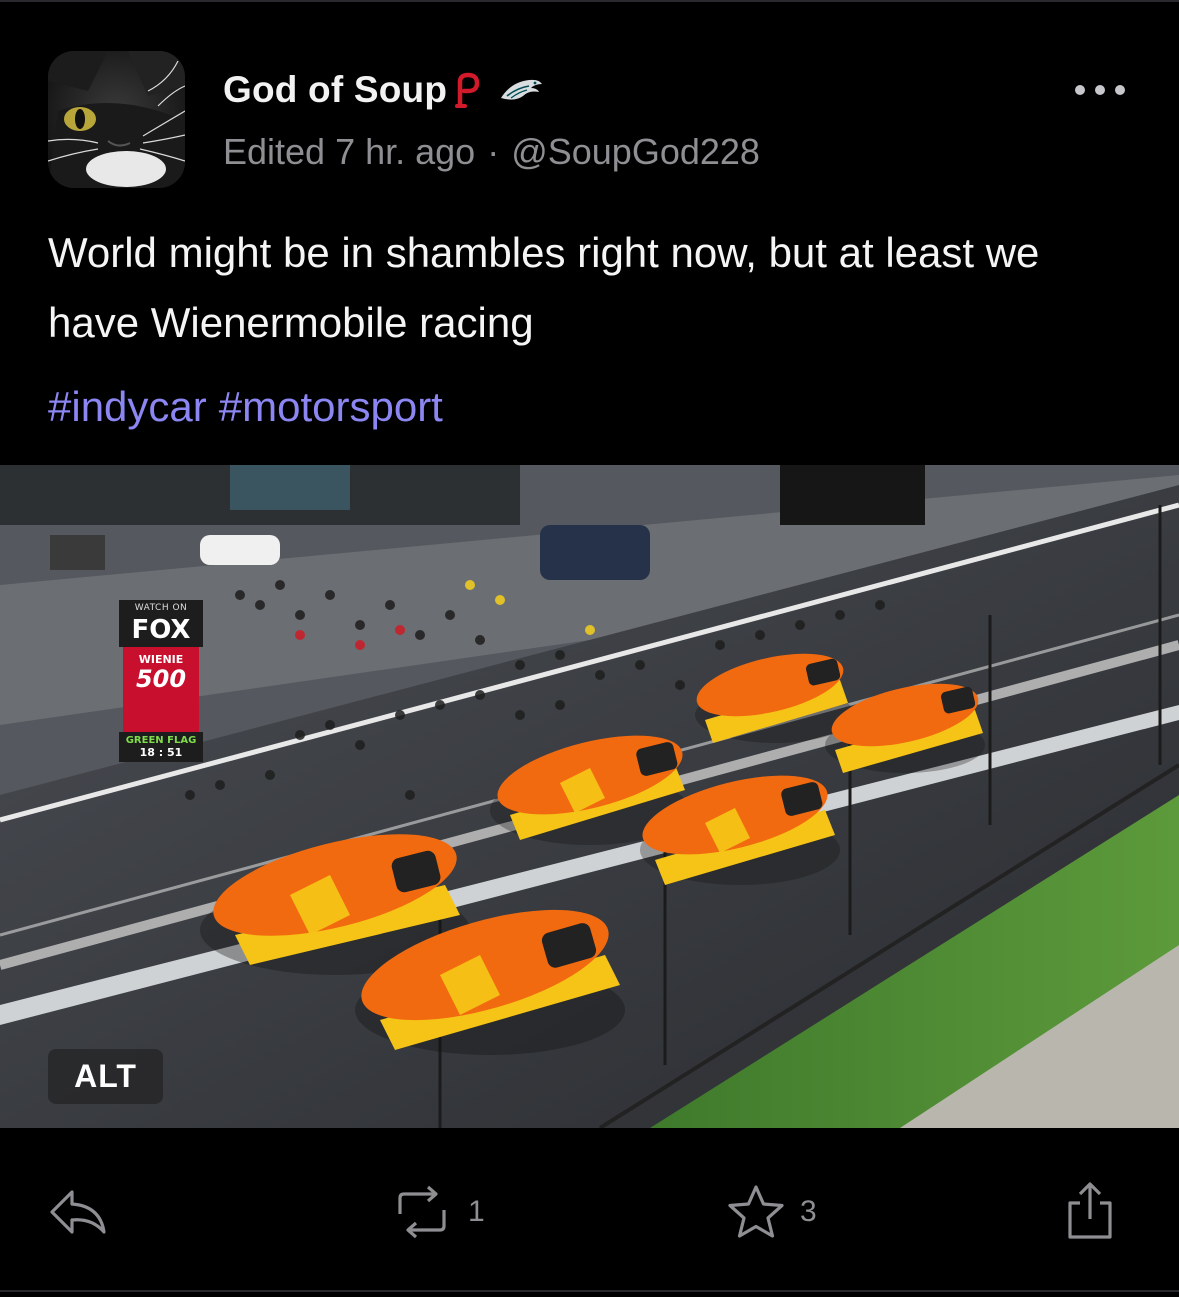  Describe the element at coordinates (476, 1211) in the screenshot. I see `repost-count: 1` at that location.